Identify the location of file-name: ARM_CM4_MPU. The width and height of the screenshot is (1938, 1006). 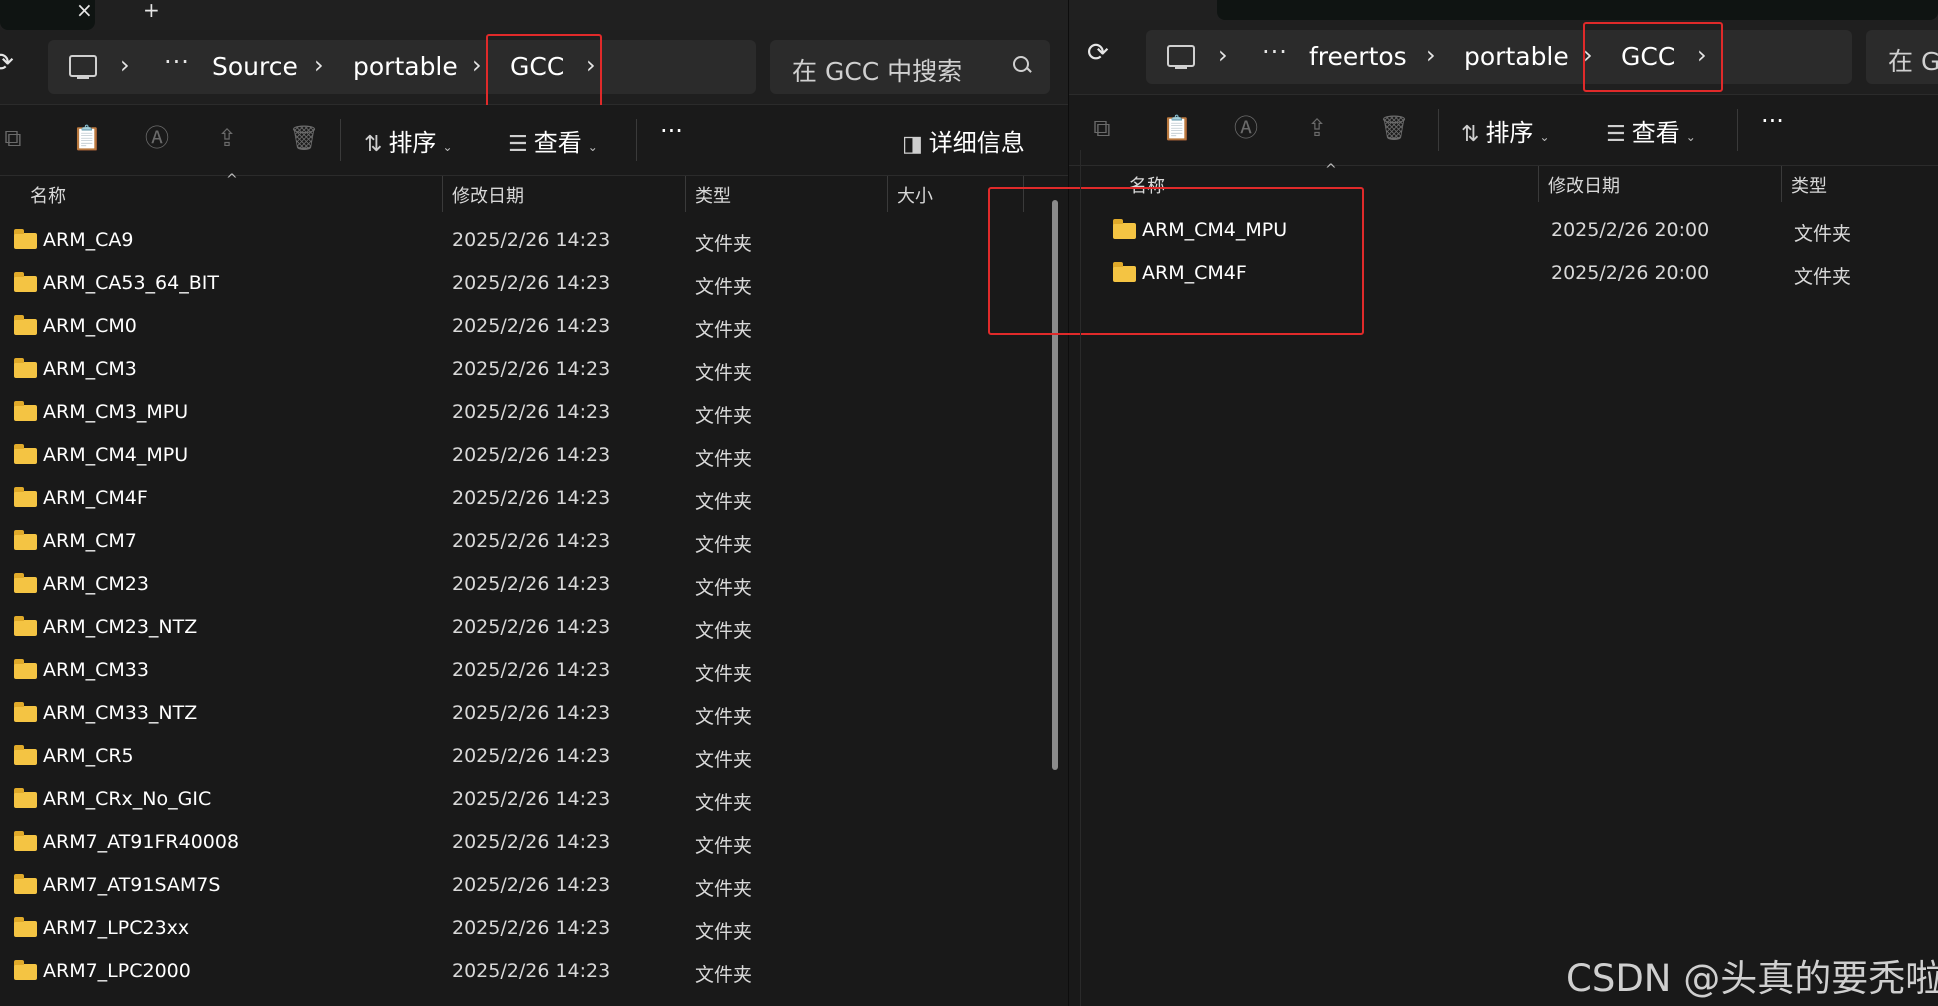
(116, 455).